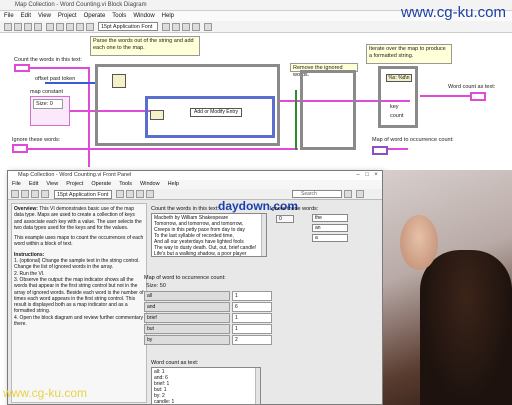 The width and height of the screenshot is (512, 405). What do you see at coordinates (367, 175) in the screenshot?
I see `maximize-icon: □` at bounding box center [367, 175].